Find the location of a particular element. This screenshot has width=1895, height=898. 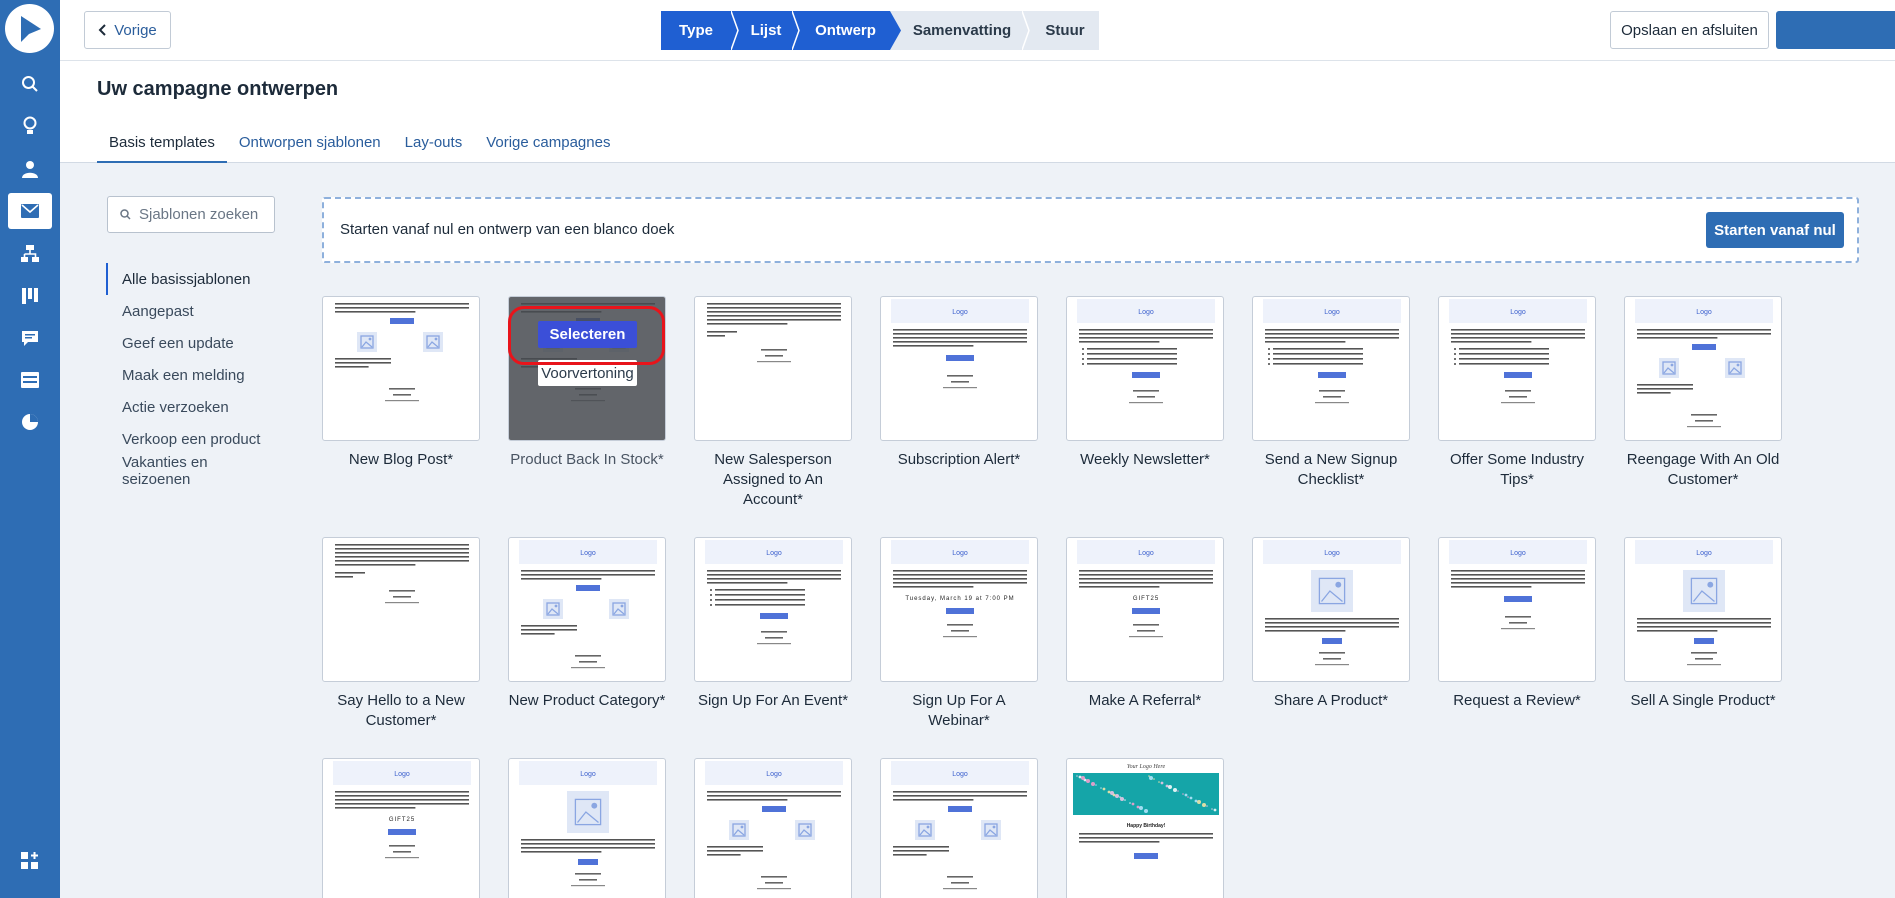

template-card: Say Hello to a New Customer* is located at coordinates (401, 634).